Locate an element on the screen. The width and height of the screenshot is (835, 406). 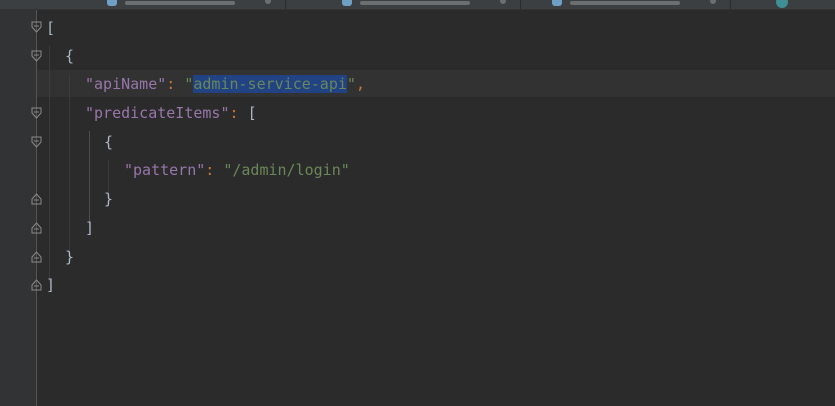
json-key-pattern: "pattern" is located at coordinates (165, 170).